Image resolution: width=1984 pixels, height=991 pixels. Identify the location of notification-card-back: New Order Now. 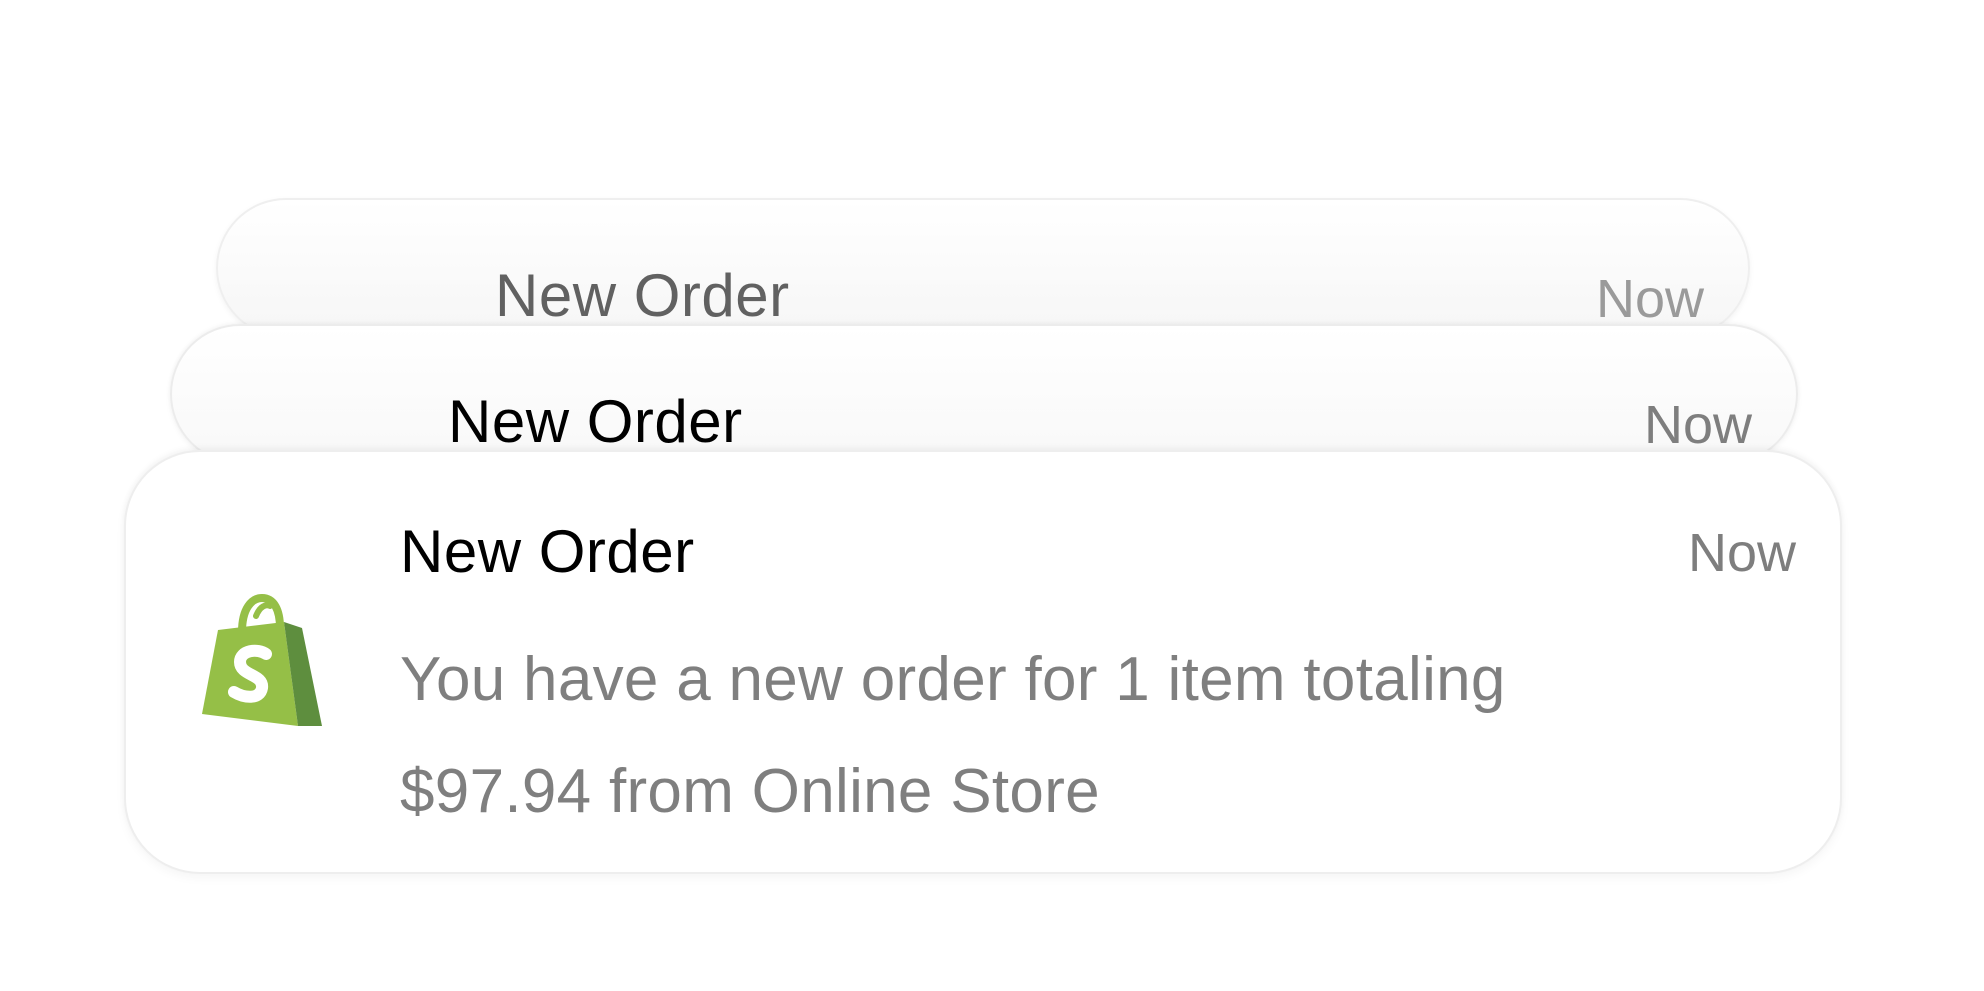
(983, 268).